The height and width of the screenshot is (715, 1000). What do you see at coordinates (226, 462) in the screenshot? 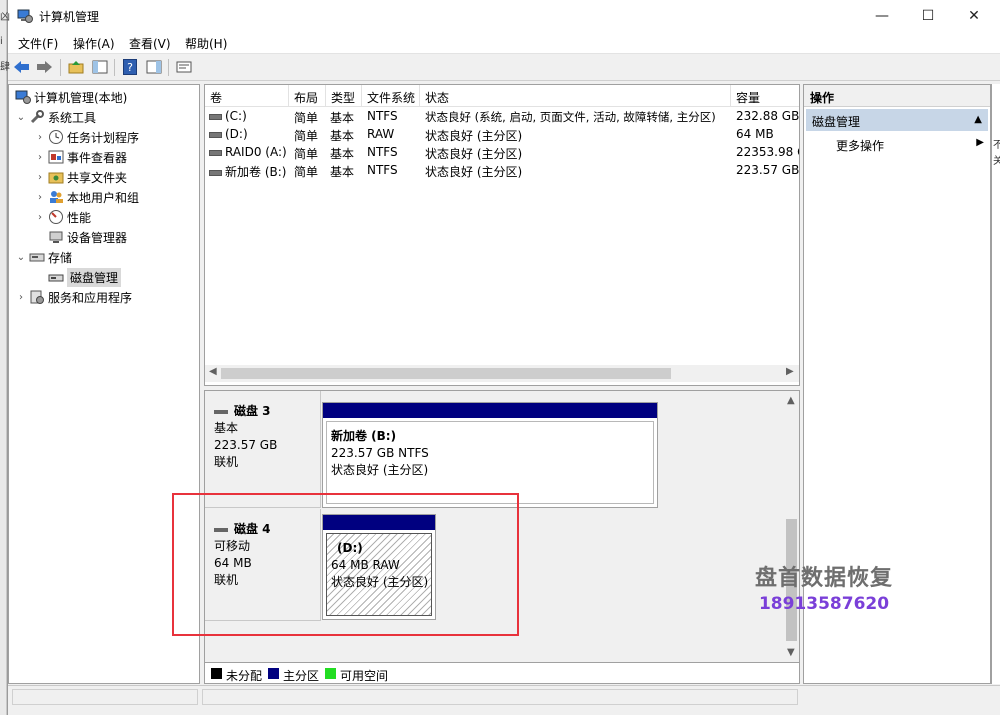
I see `disk-state: 联机` at bounding box center [226, 462].